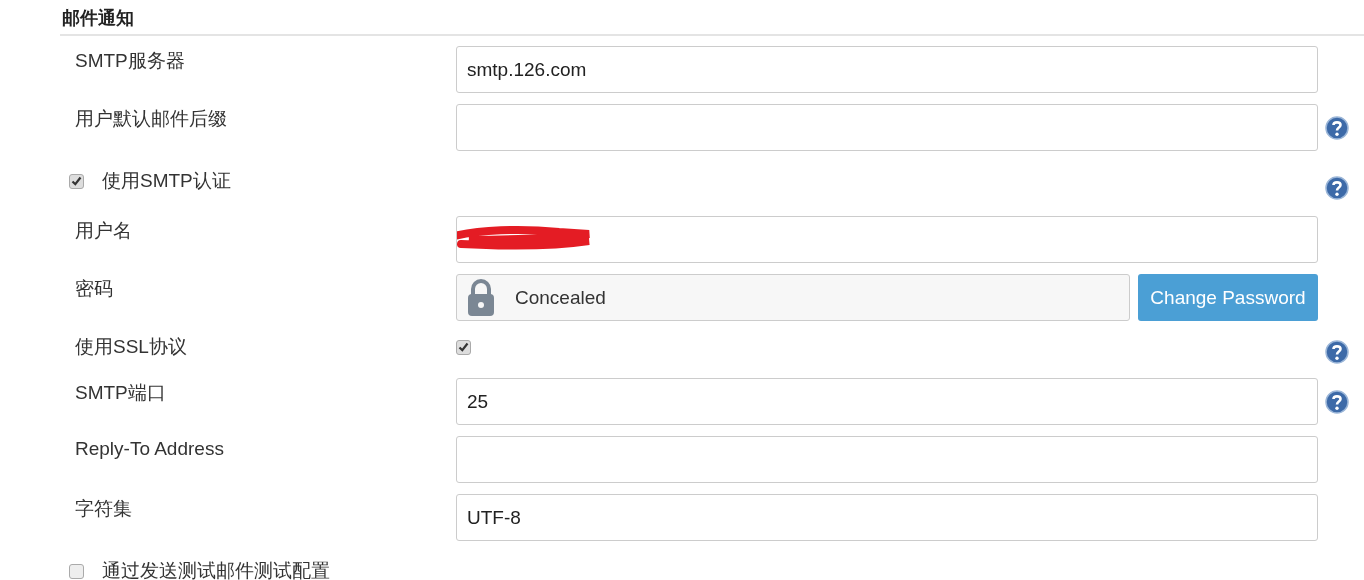  What do you see at coordinates (887, 517) in the screenshot?
I see `input-field: UTF-8` at bounding box center [887, 517].